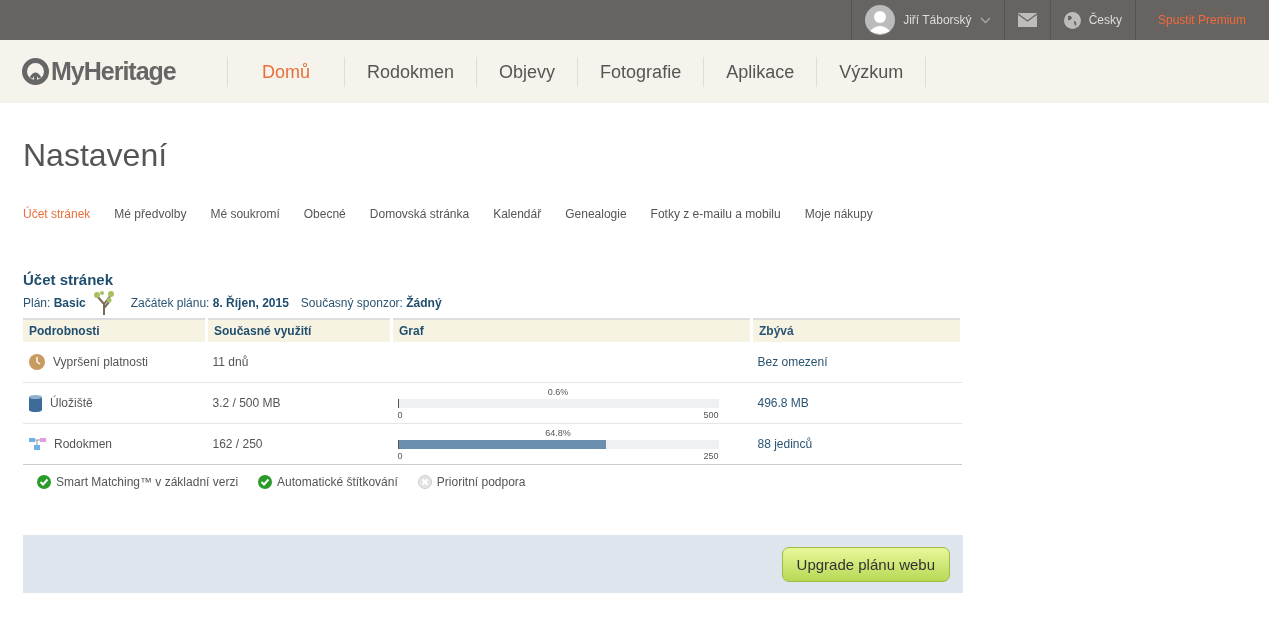 The width and height of the screenshot is (1269, 617). Describe the element at coordinates (54, 303) in the screenshot. I see `plan-label: Plán: Basic` at that location.